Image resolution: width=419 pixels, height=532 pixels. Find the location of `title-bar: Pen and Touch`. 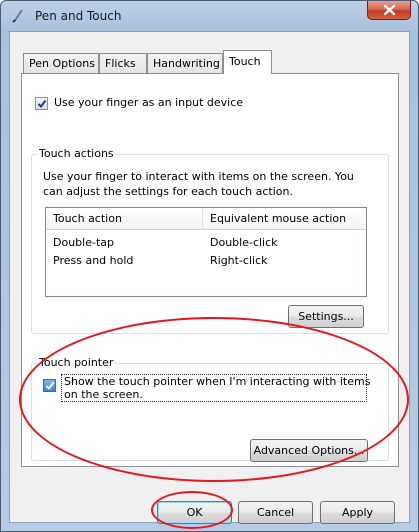

title-bar: Pen and Touch is located at coordinates (209, 16).